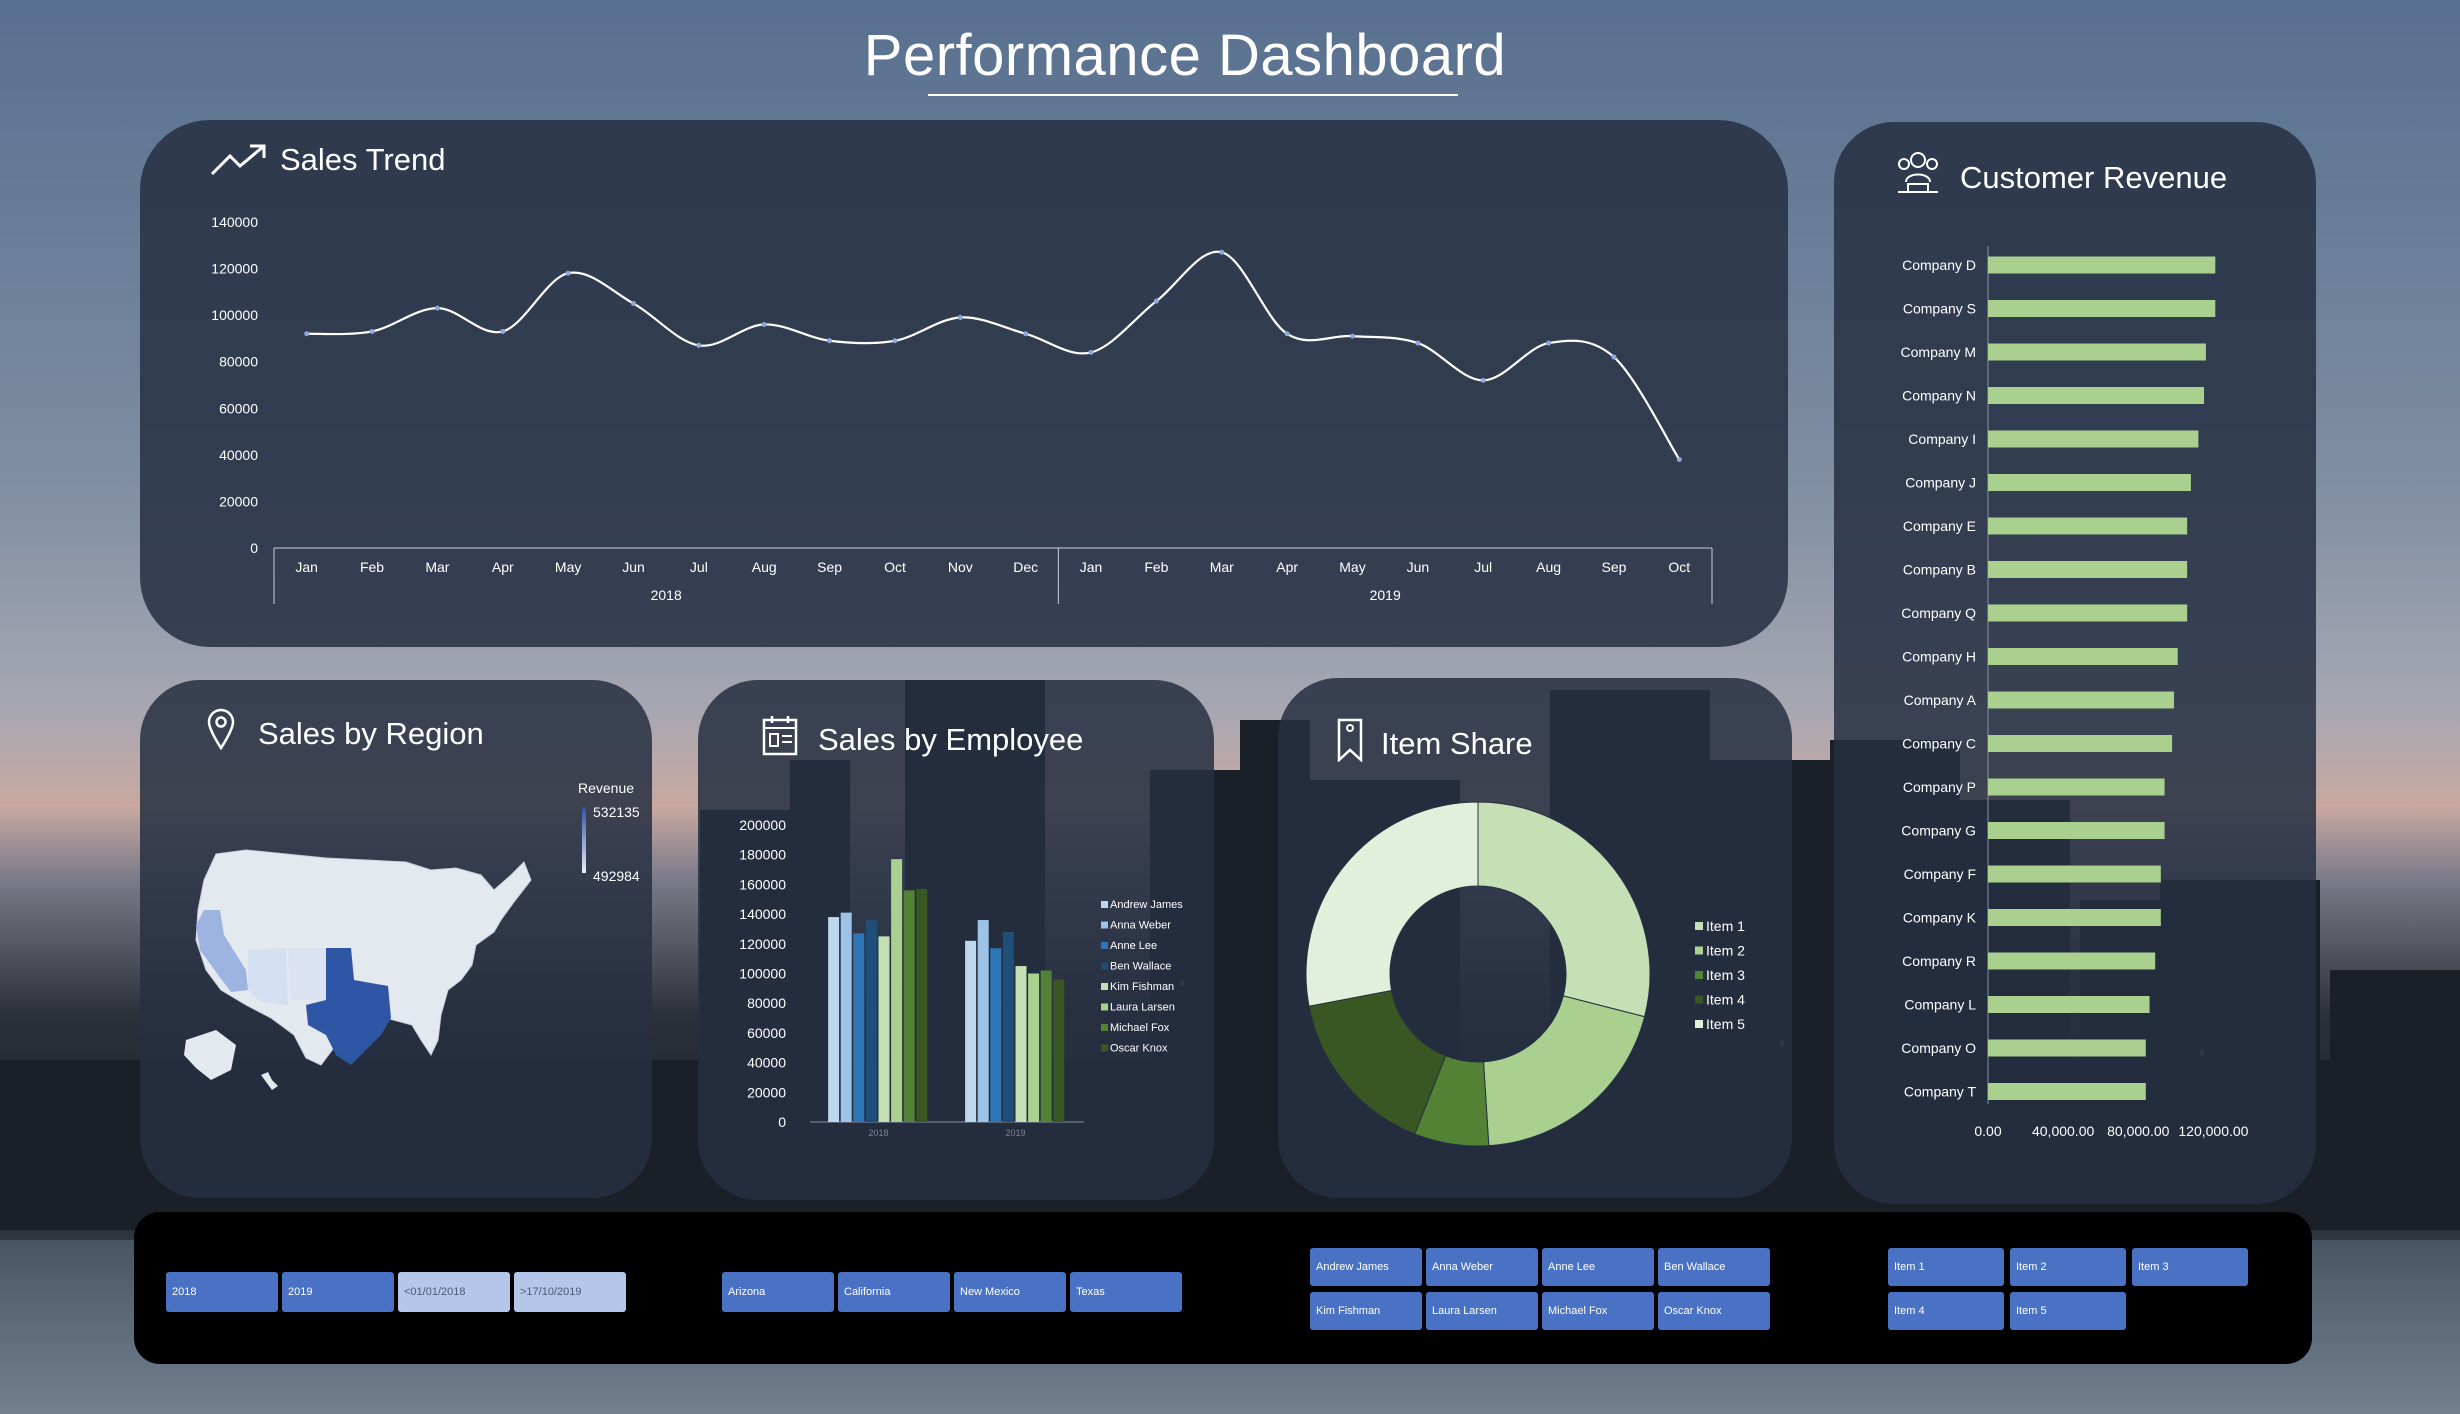 This screenshot has height=1414, width=2460. I want to click on legend-label: Andrew James, so click(1146, 905).